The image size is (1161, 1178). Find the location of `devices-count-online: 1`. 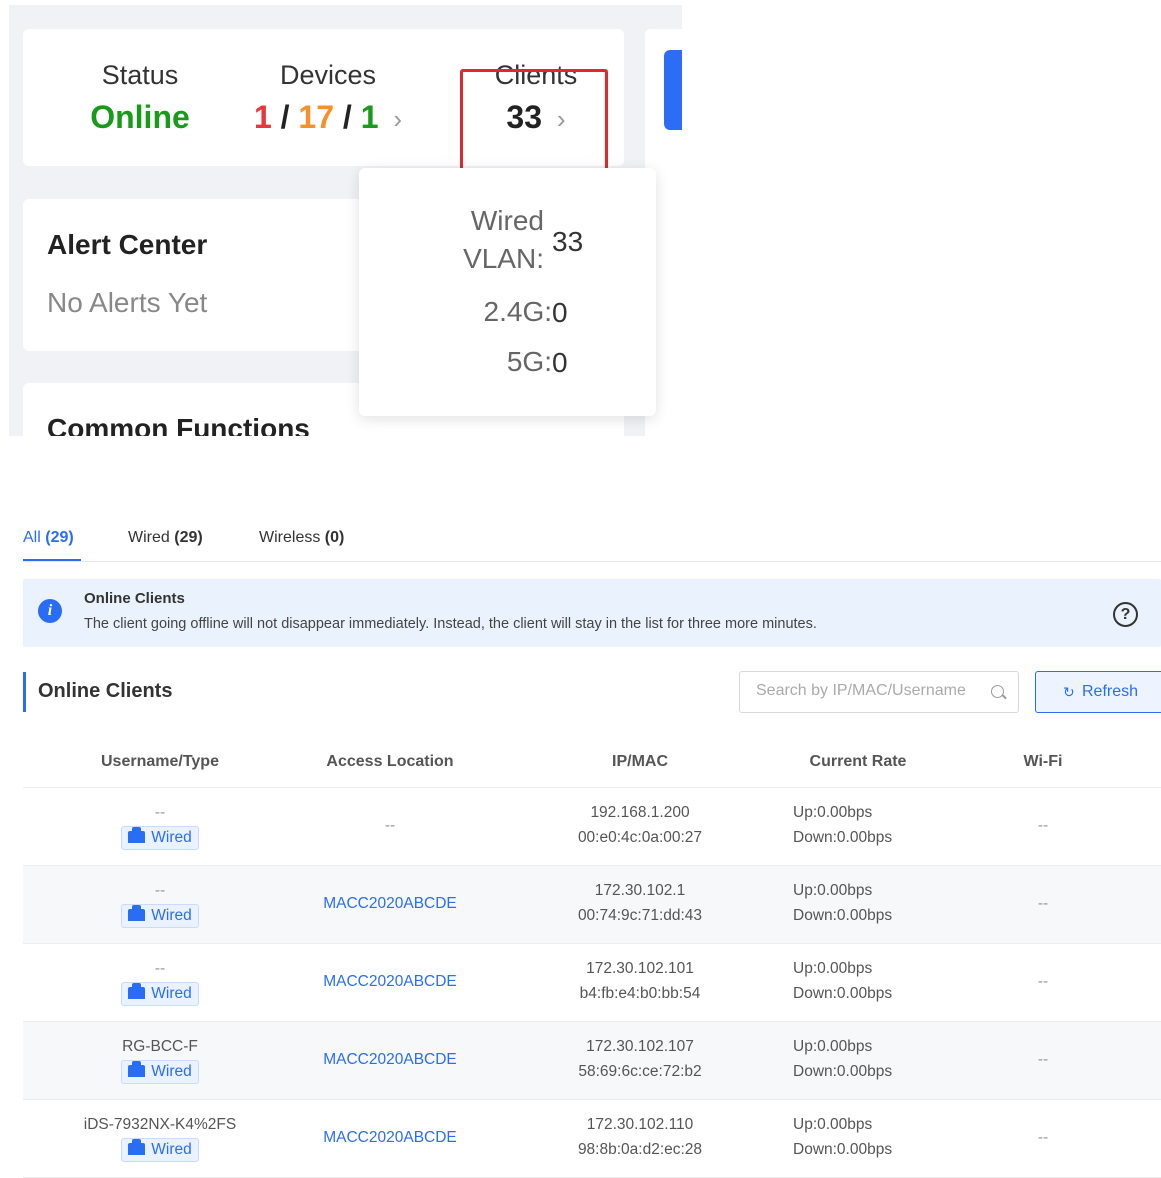

devices-count-online: 1 is located at coordinates (369, 117).